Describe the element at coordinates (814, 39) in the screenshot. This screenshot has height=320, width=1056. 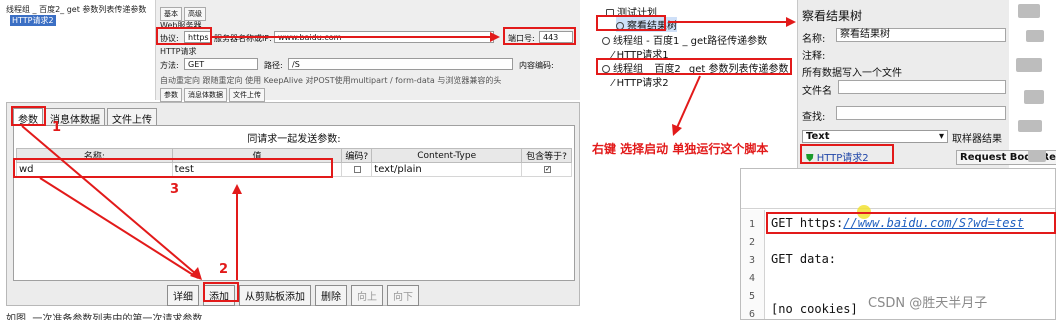
I see `name-label: 名称:` at that location.